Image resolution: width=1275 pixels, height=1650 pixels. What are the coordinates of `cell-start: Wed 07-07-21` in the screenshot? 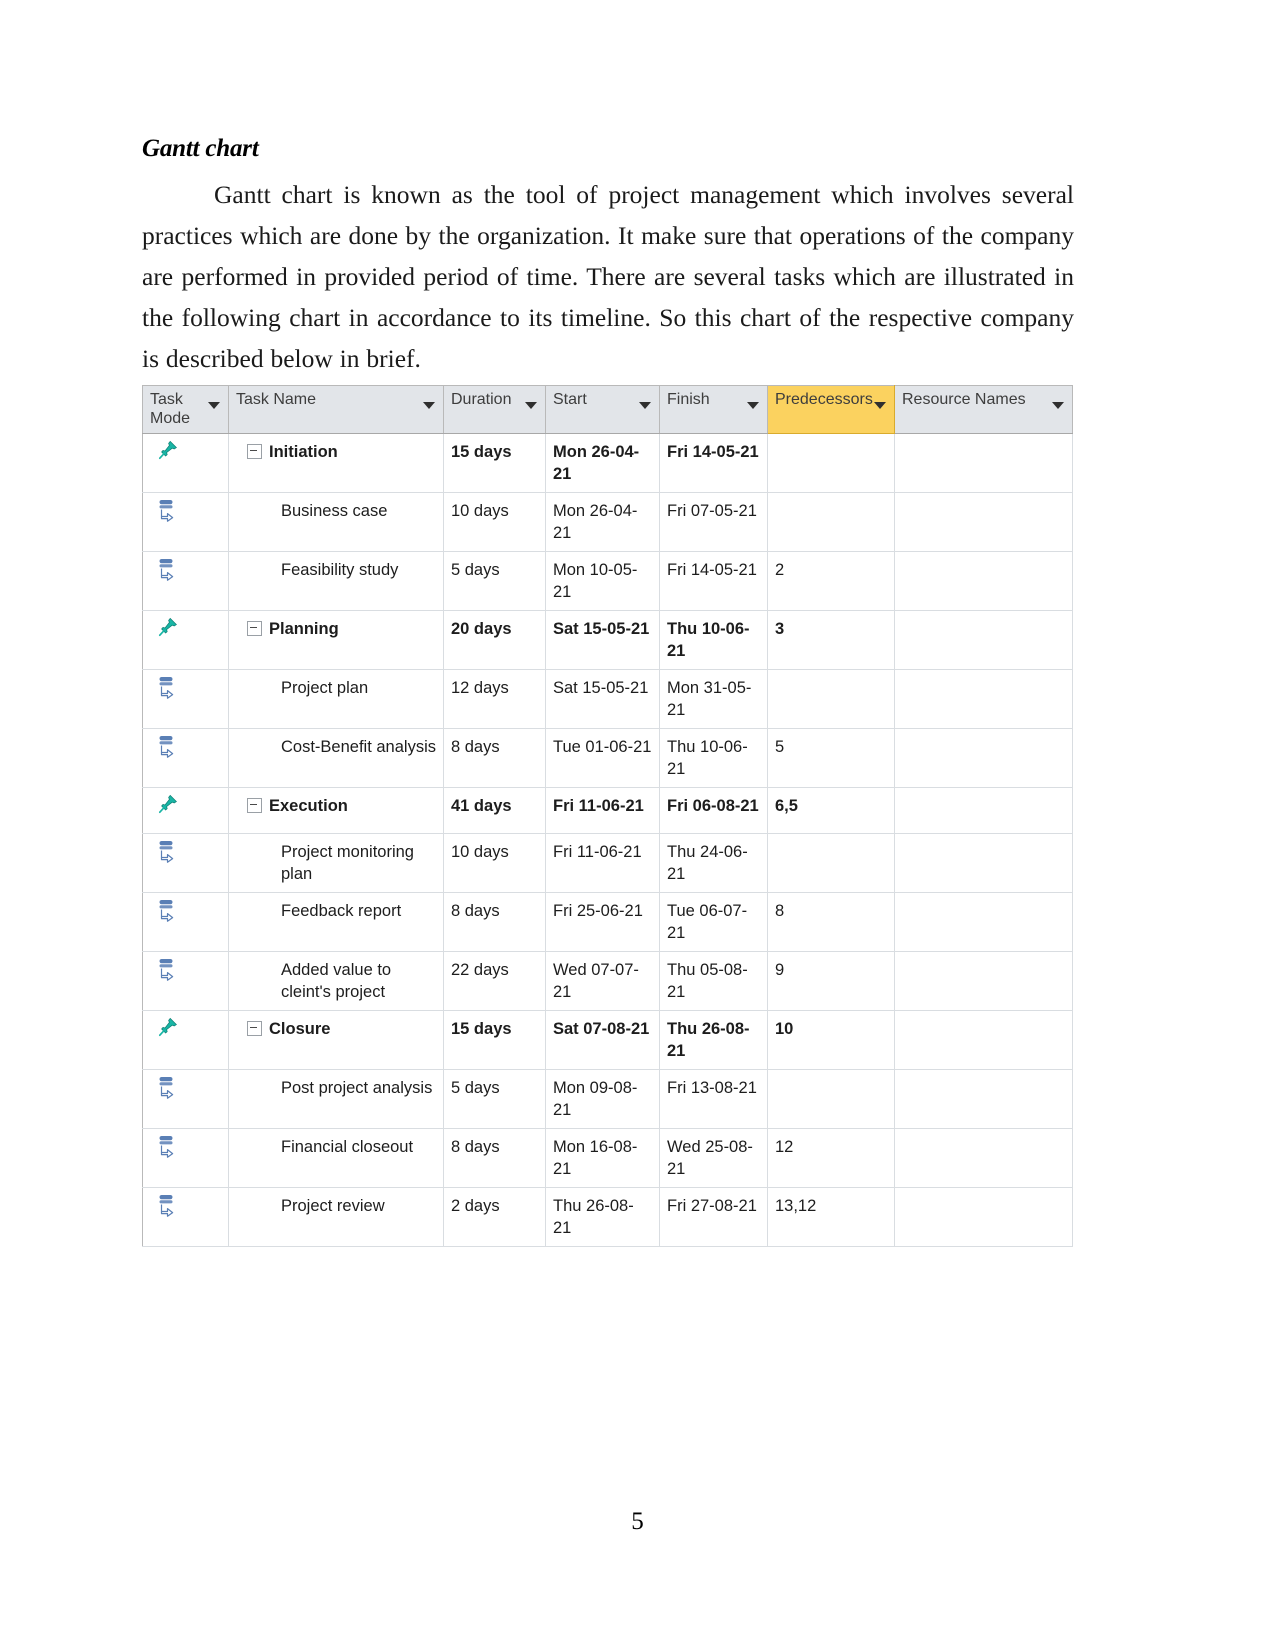 It's located at (602, 981).